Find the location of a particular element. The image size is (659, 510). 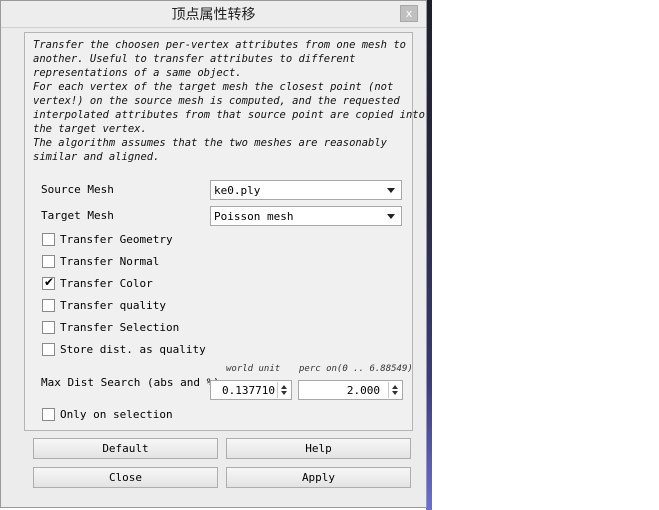

transfer-selection-checkbox is located at coordinates (48, 327).